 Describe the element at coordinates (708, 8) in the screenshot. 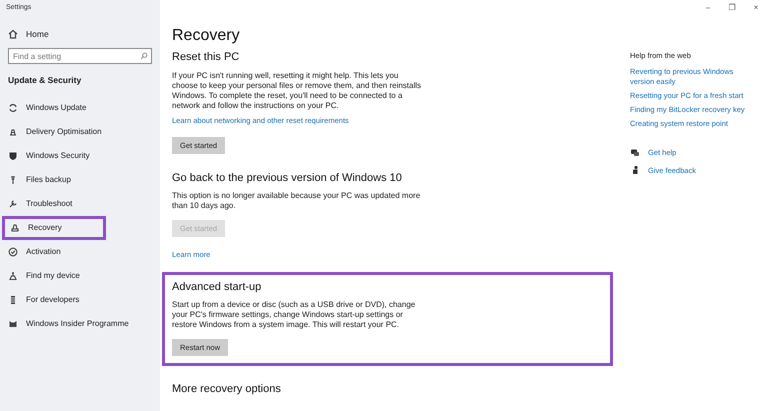

I see `minimize-button: –` at that location.